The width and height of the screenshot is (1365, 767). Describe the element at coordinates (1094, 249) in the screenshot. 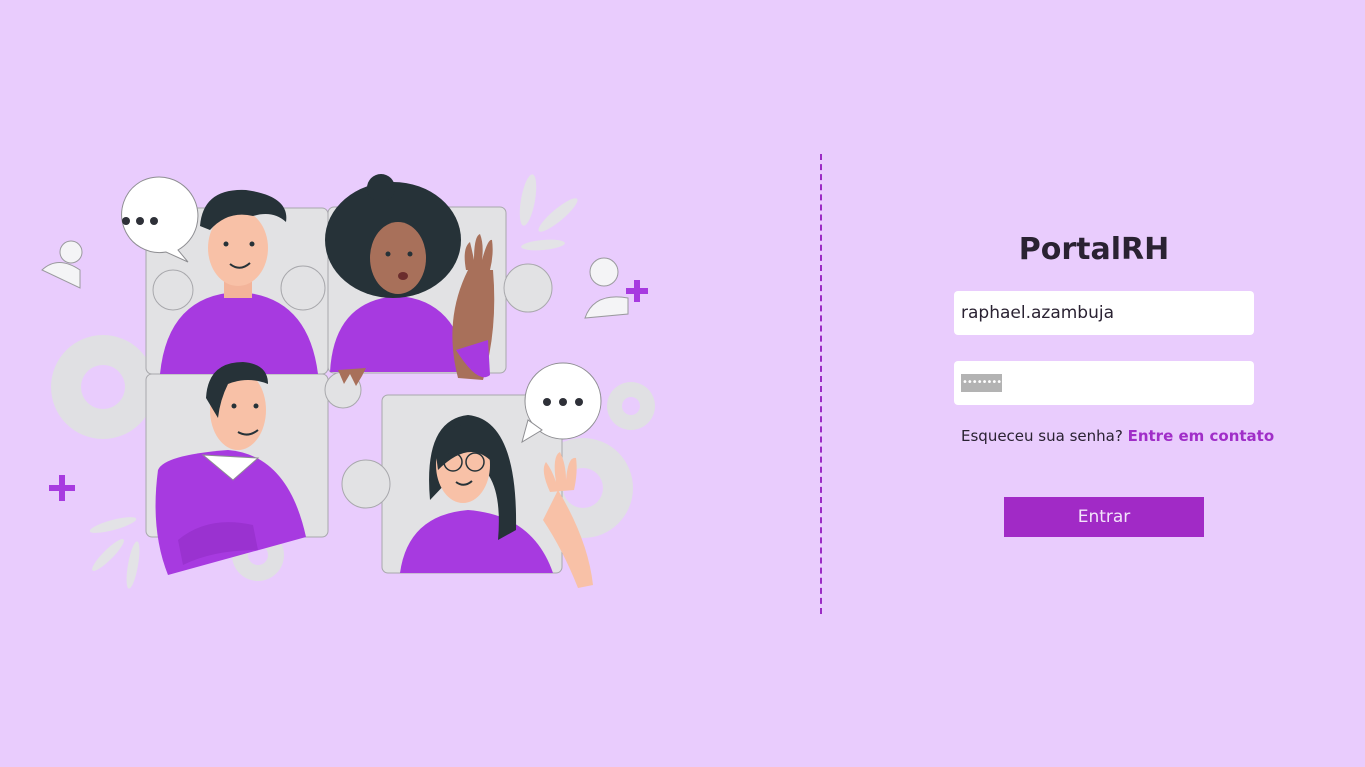

I see `app-title: PortalRH` at that location.